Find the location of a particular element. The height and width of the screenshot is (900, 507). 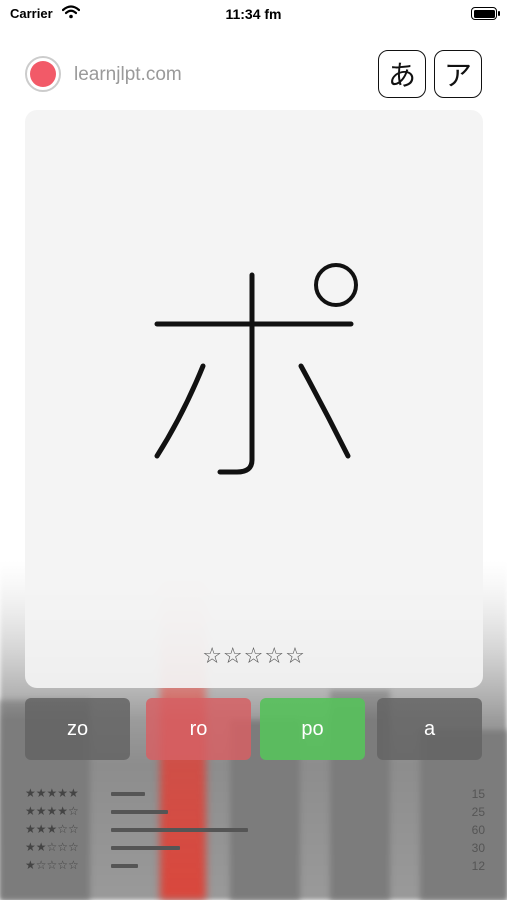

status-bar: Carrier 11:34 fm is located at coordinates (253, 14).